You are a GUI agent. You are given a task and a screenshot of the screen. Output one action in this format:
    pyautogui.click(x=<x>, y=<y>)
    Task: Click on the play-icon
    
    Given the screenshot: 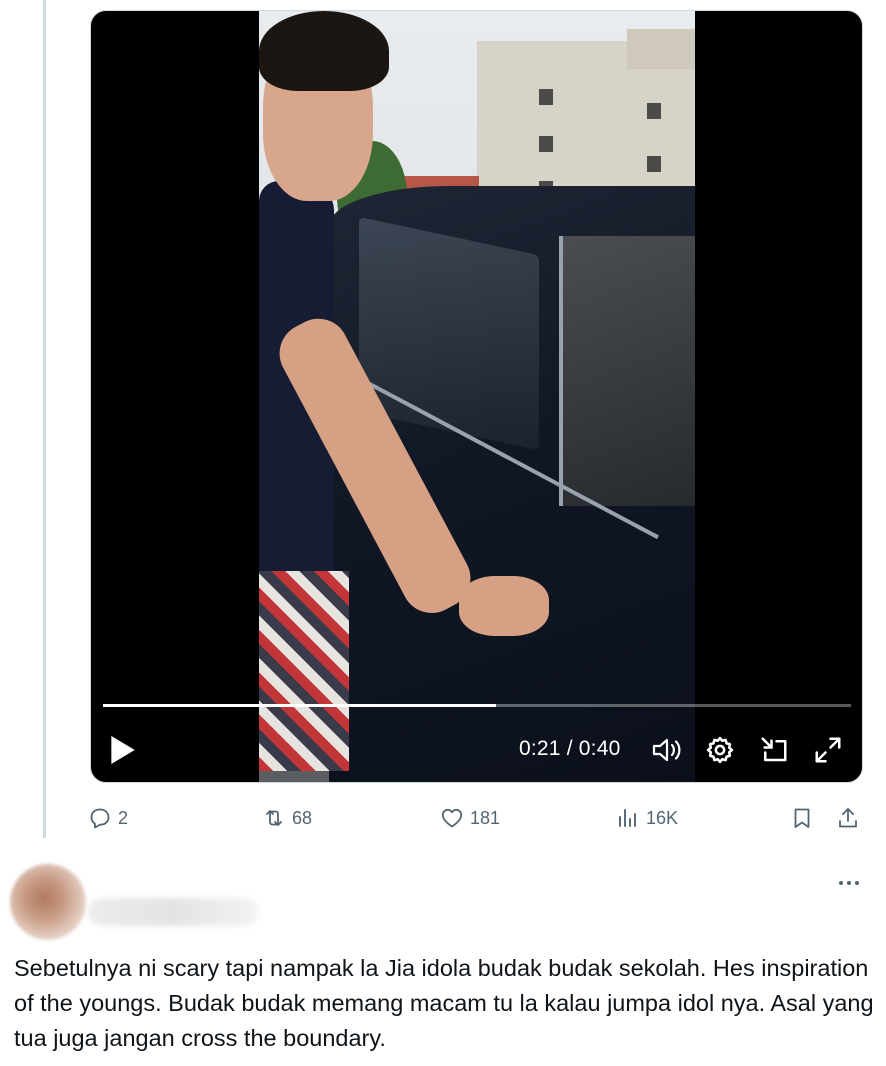 What is the action you would take?
    pyautogui.click(x=123, y=750)
    